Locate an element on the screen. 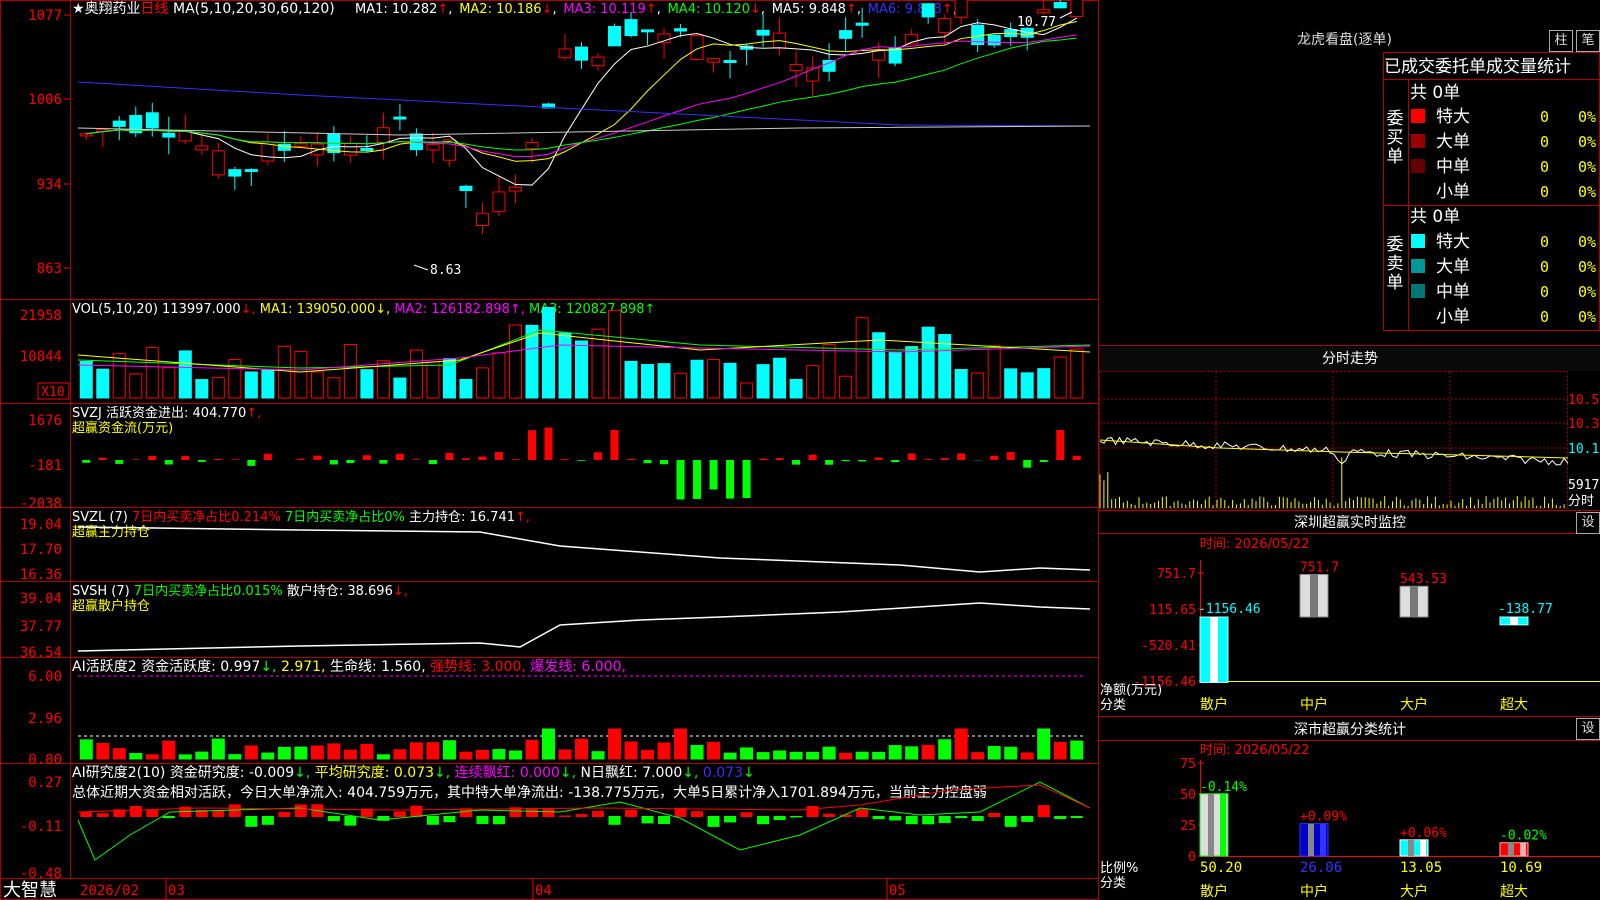 The height and width of the screenshot is (900, 1600). sz-monitor-bar-中户 is located at coordinates (1314, 595).